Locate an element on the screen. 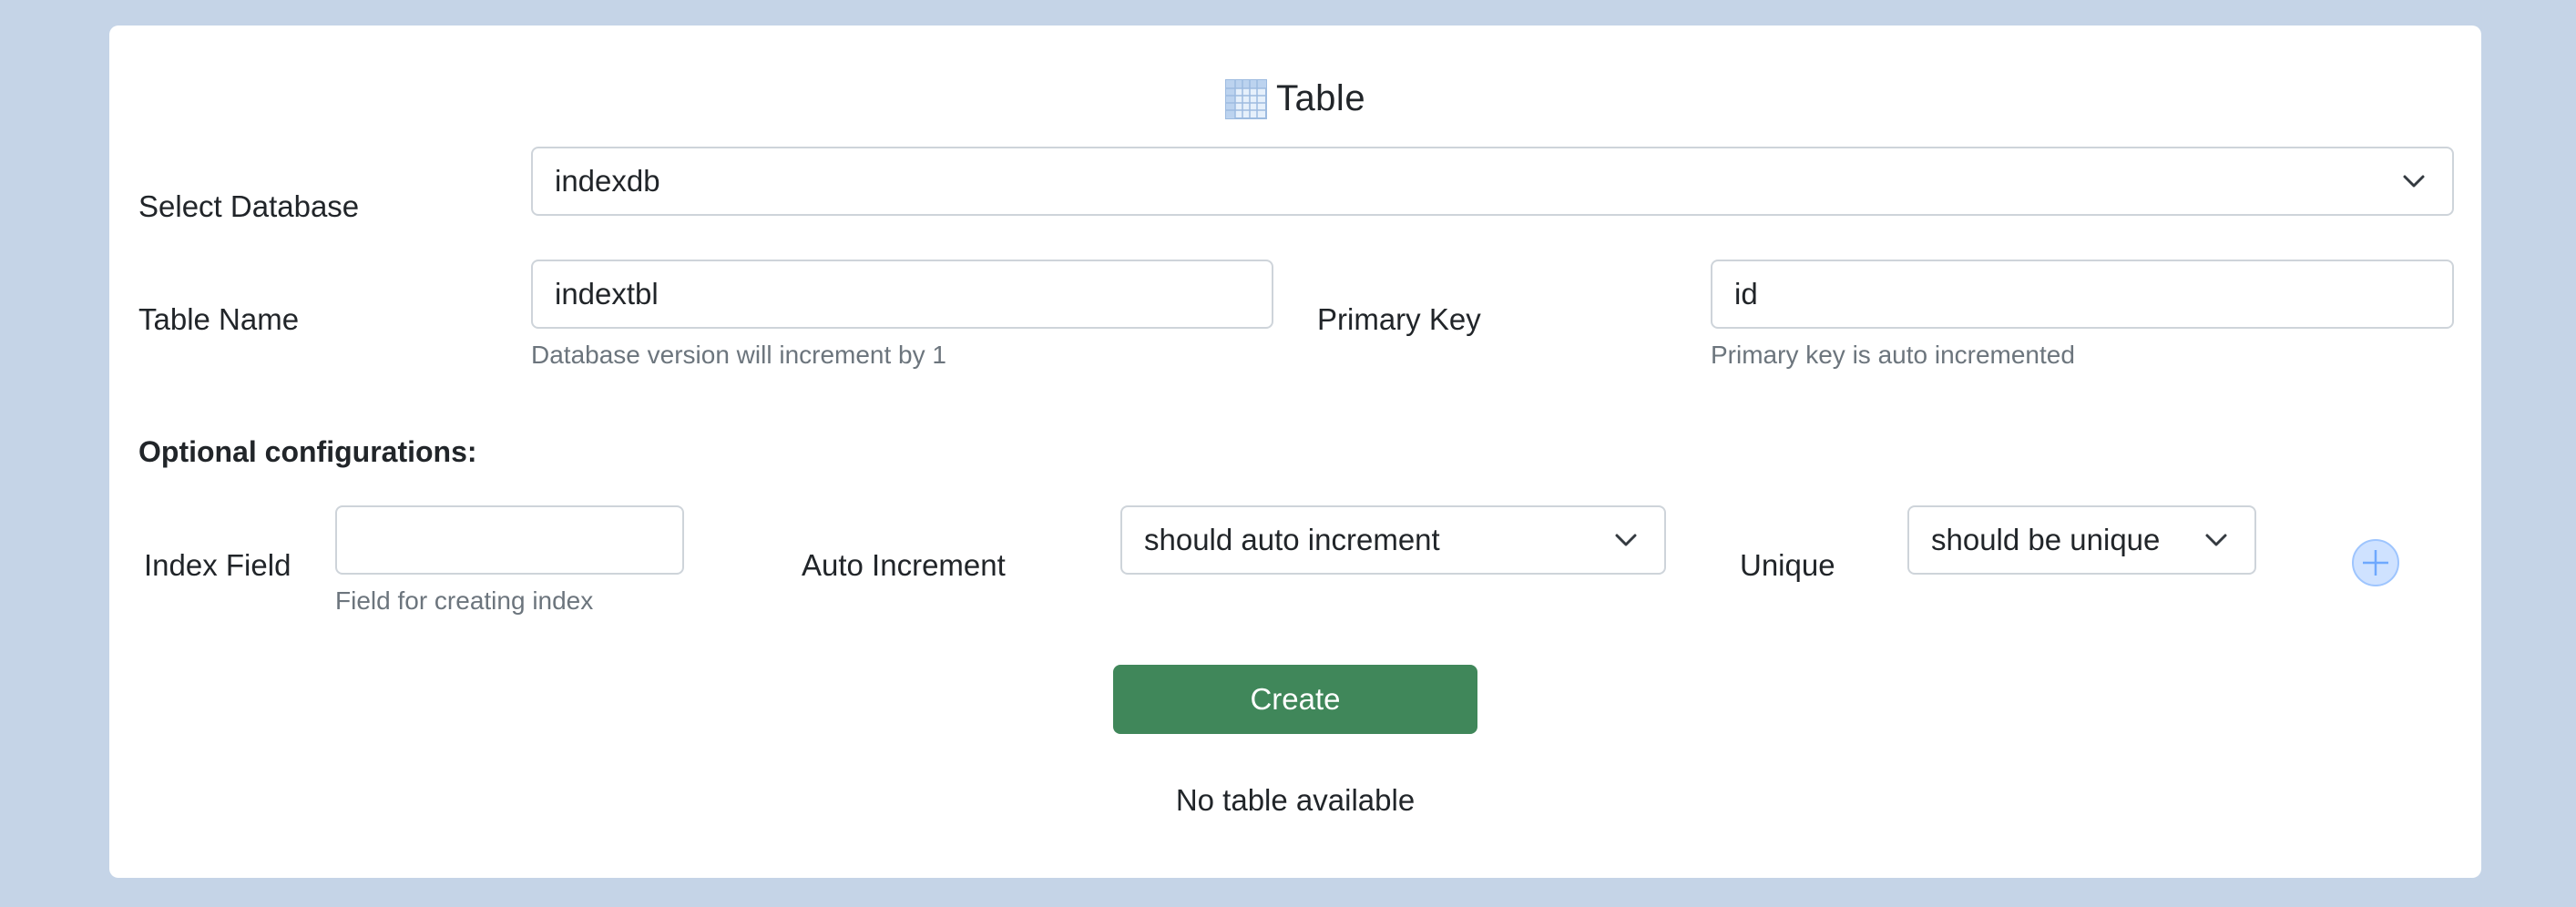  table-name-value: indextbl is located at coordinates (607, 294).